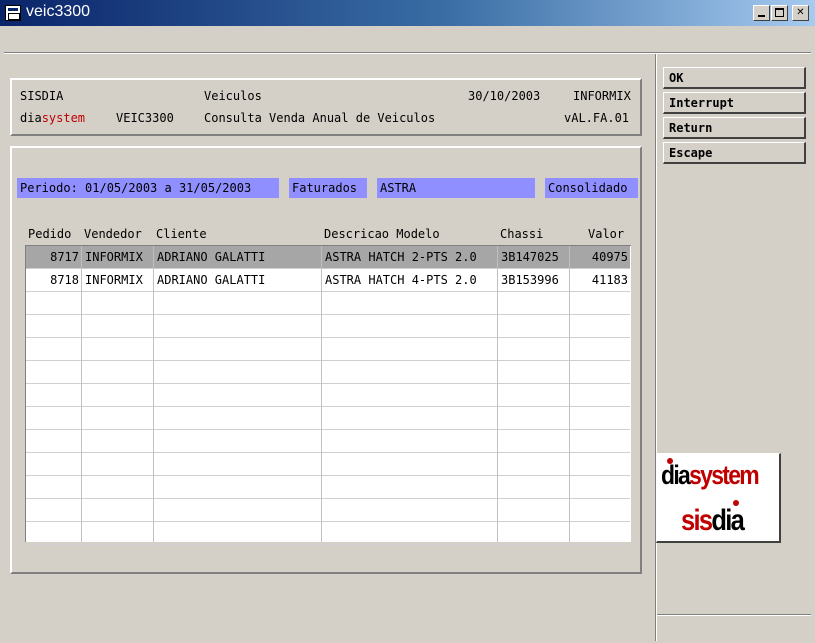 This screenshot has height=643, width=815. What do you see at coordinates (63, 118) in the screenshot?
I see `brand-suffix: system` at bounding box center [63, 118].